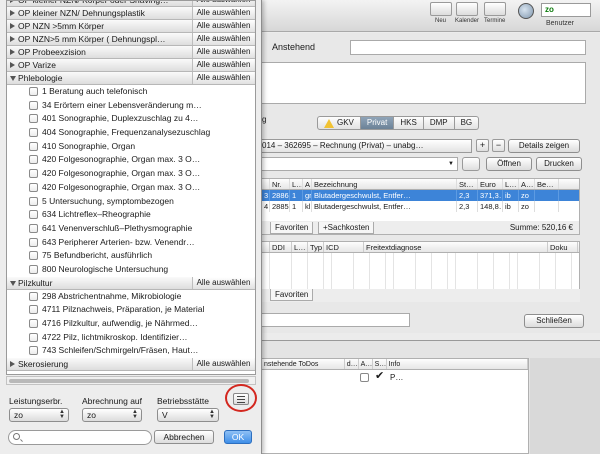  I want to click on list-item: 5 Untersuchung, symptombezogen, so click(131, 202).